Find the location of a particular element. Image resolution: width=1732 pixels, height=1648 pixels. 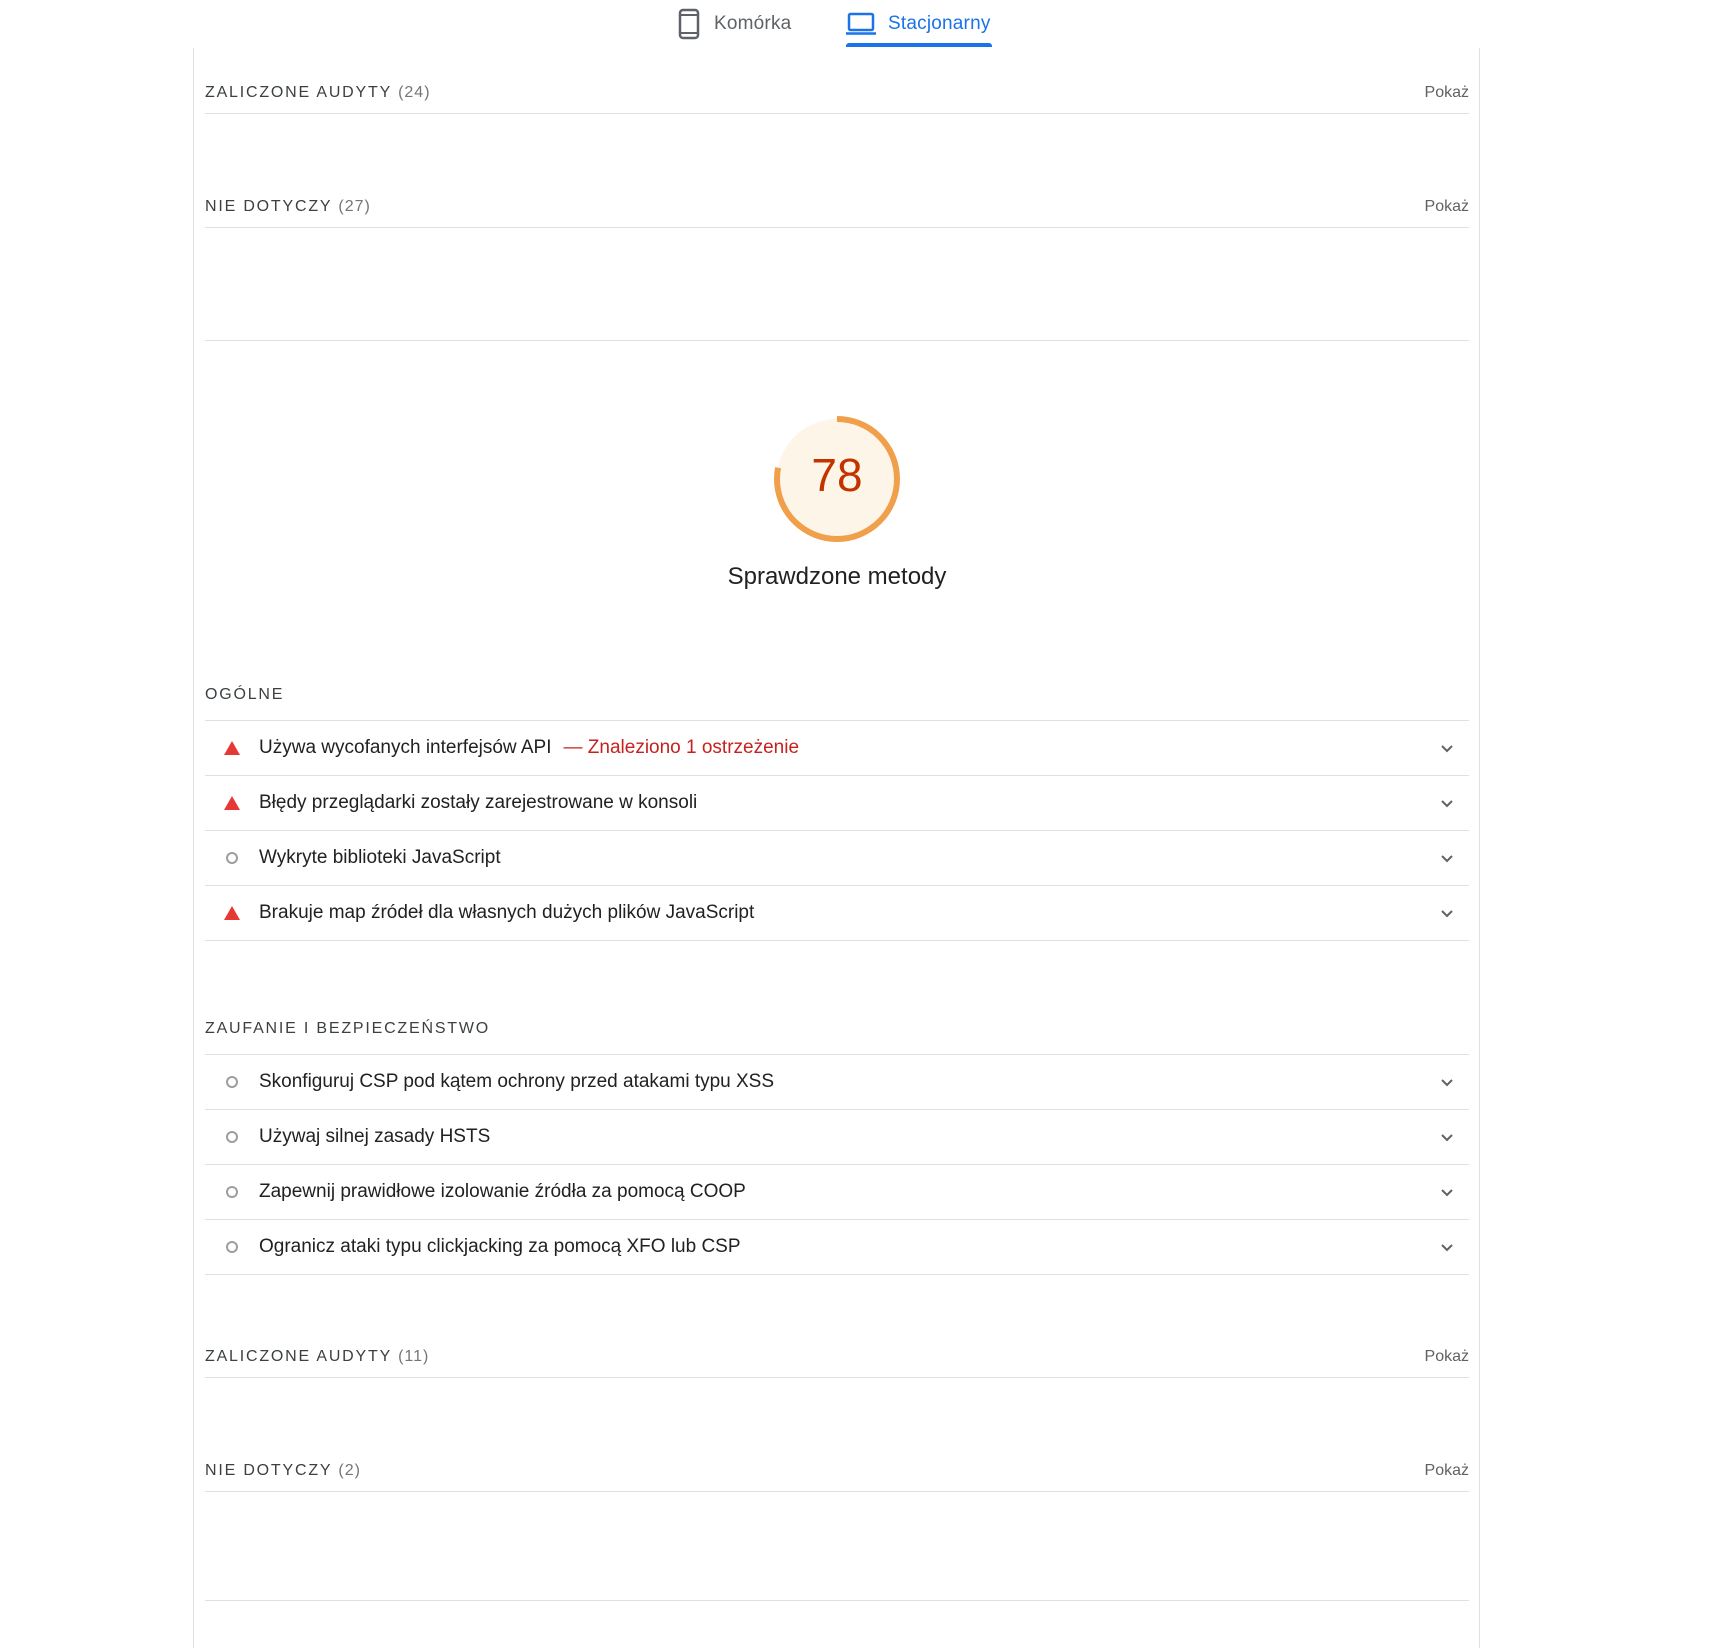

group-title-trust-safety: ZAUFANIE I BEZPIECZEŃSTWO is located at coordinates (348, 1028).